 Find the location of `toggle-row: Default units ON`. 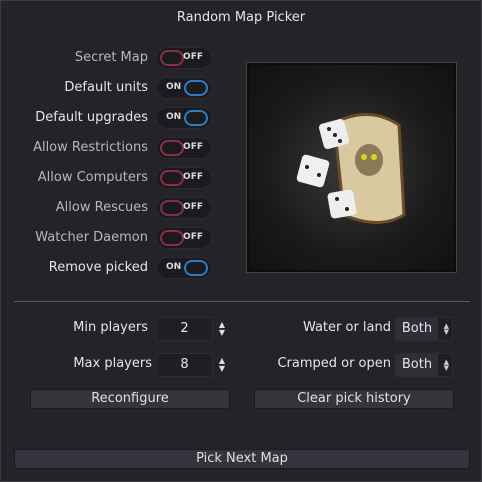

toggle-row: Default units ON is located at coordinates (120, 88).